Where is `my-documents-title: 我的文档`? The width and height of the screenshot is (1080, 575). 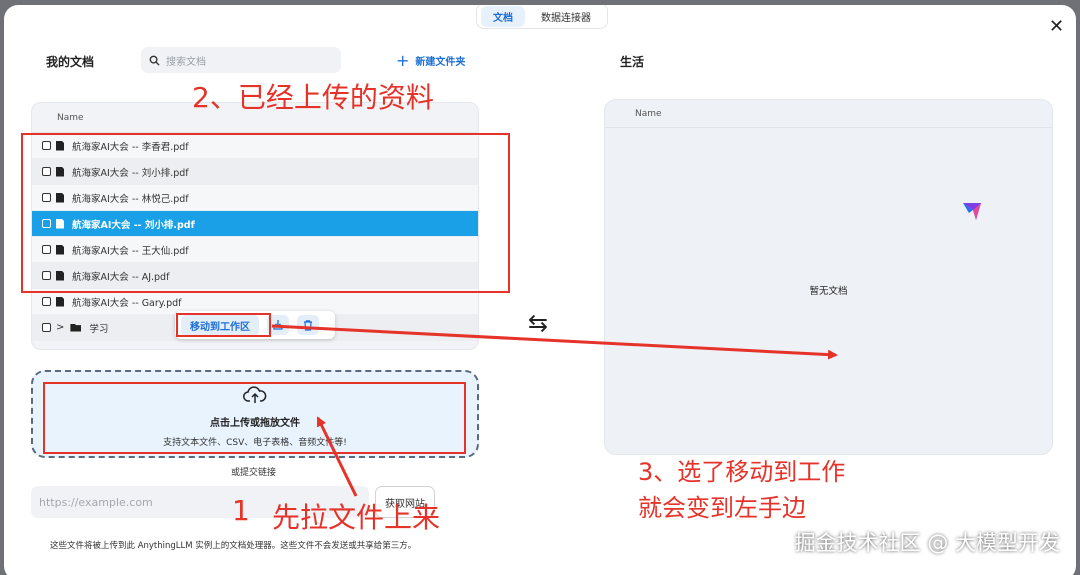
my-documents-title: 我的文档 is located at coordinates (70, 62).